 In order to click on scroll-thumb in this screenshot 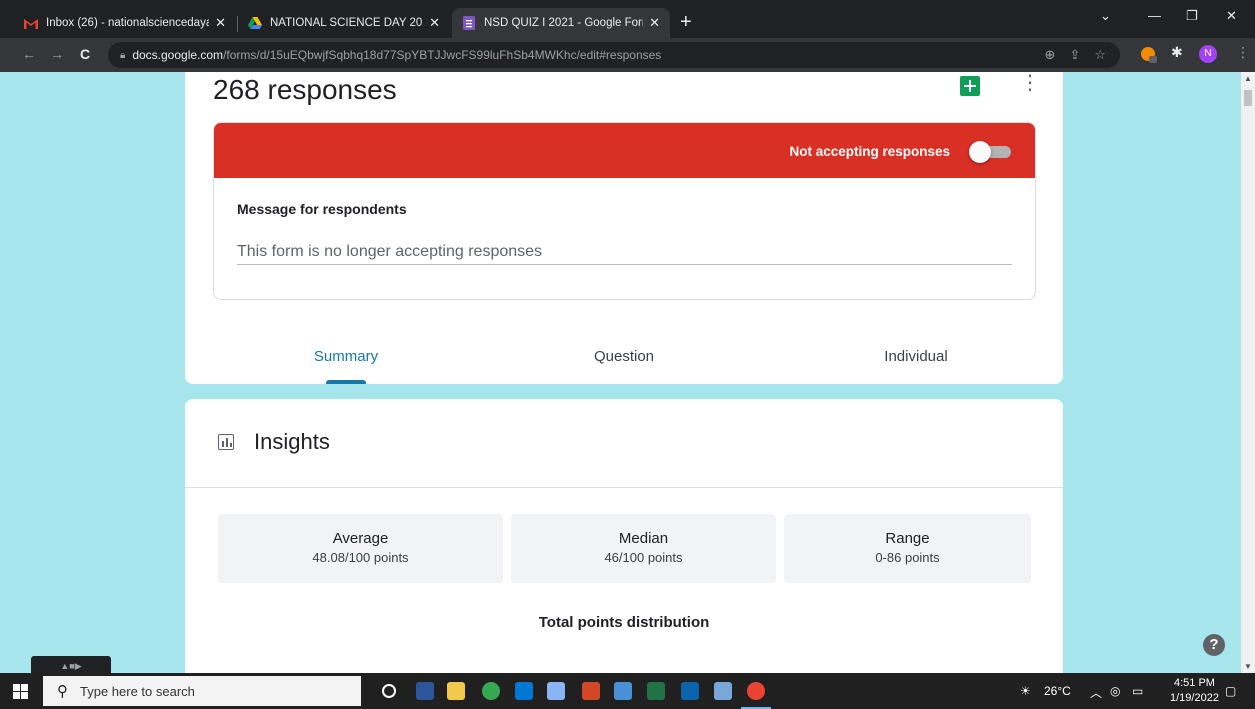, I will do `click(1248, 98)`.